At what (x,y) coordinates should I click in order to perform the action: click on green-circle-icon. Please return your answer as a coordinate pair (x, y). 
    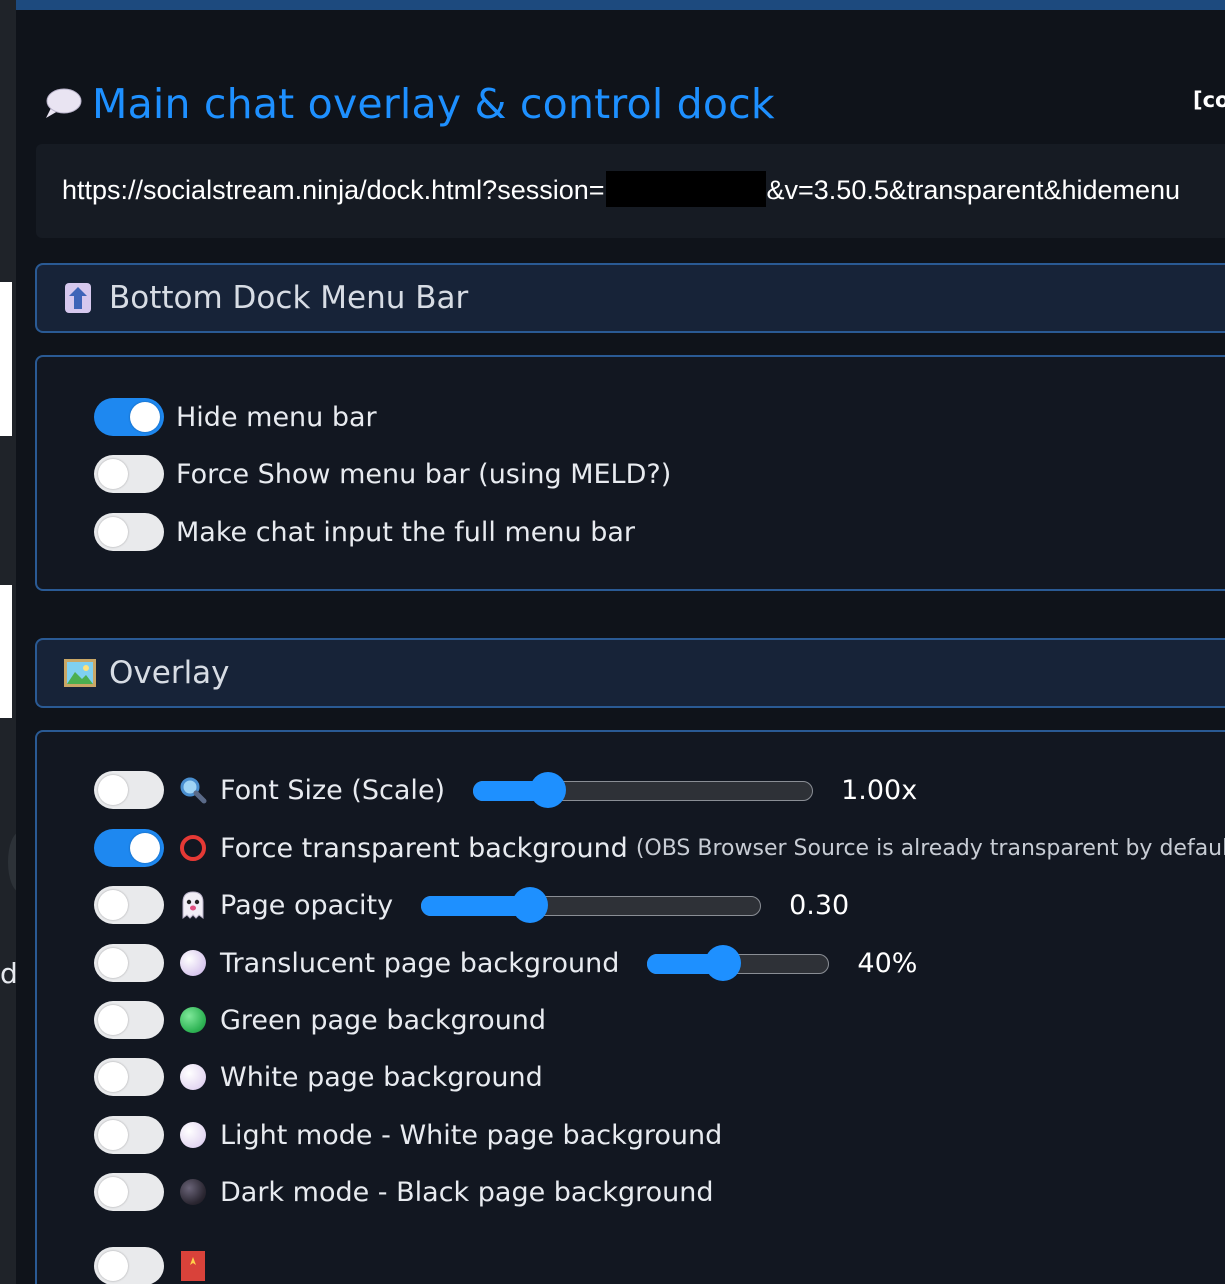
    Looking at the image, I should click on (193, 1020).